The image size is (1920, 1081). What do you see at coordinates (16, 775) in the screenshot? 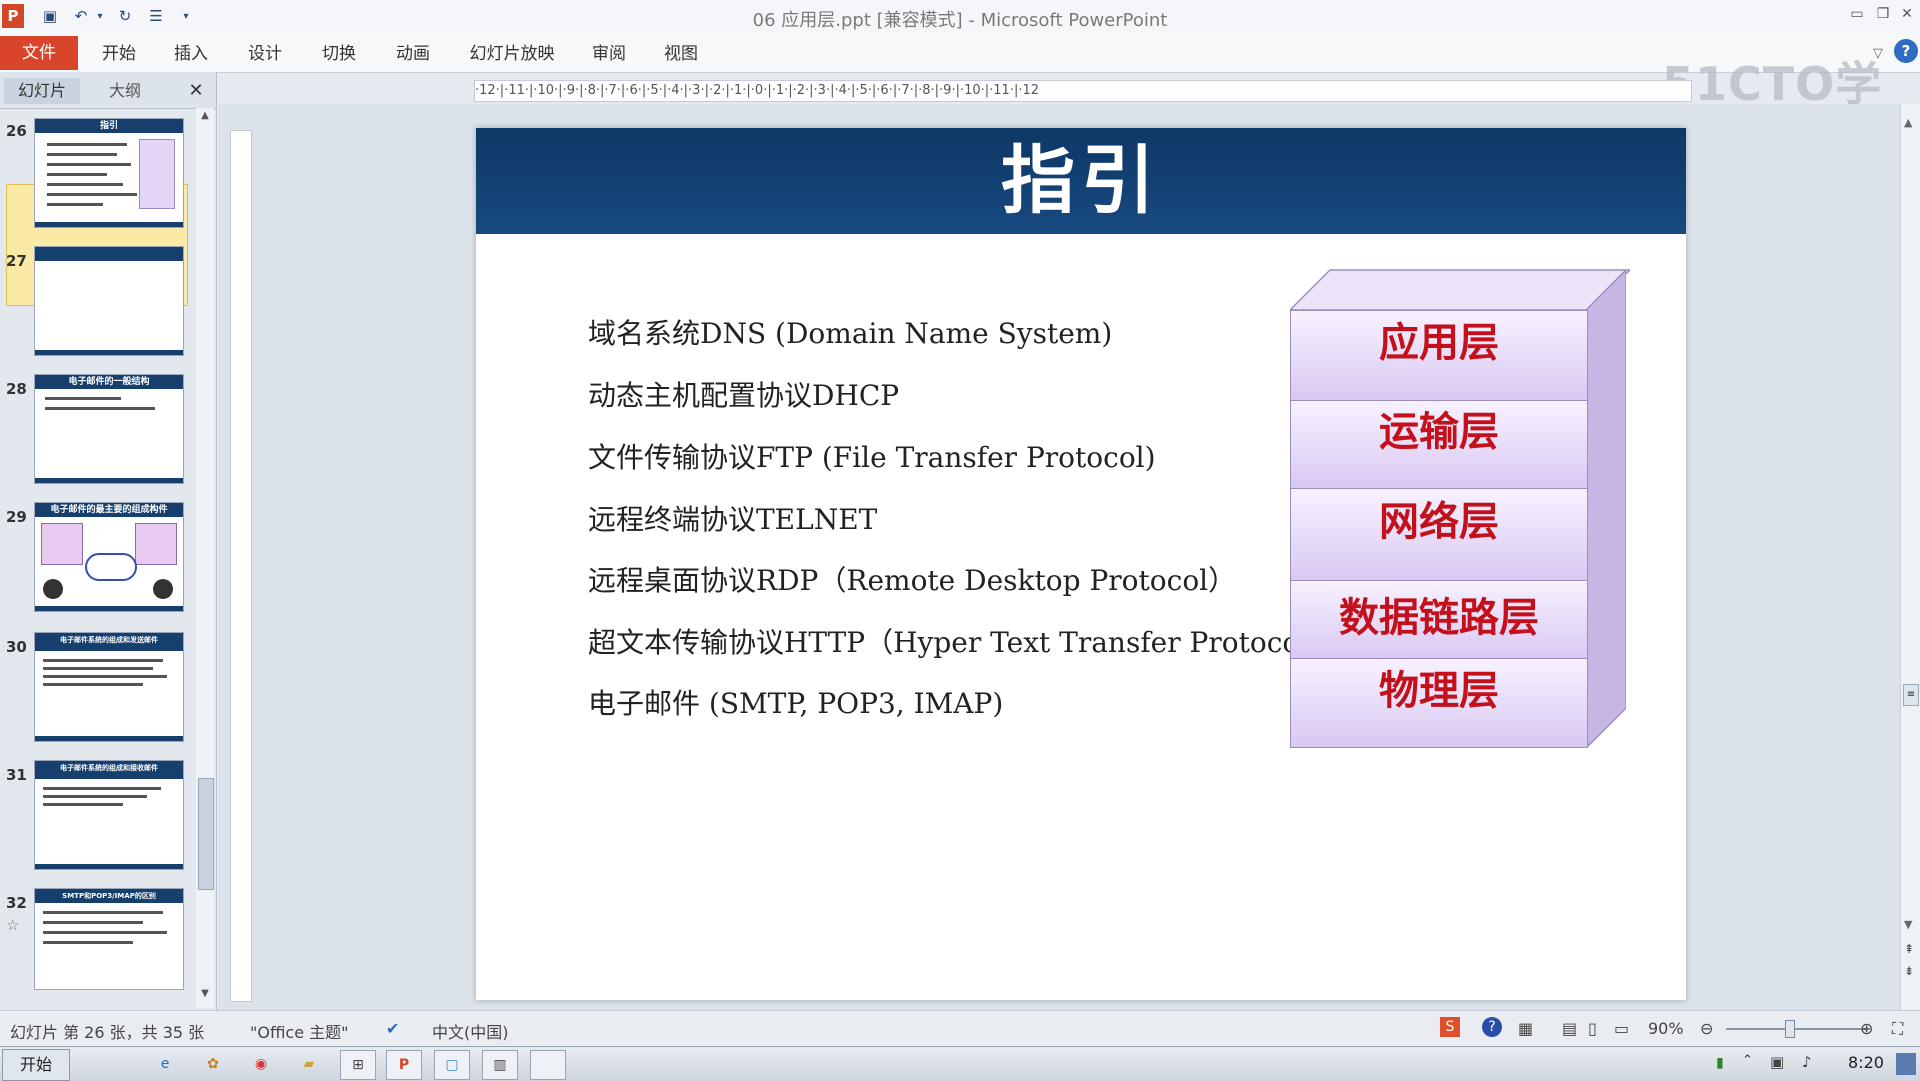
I see `slide-number: 31` at bounding box center [16, 775].